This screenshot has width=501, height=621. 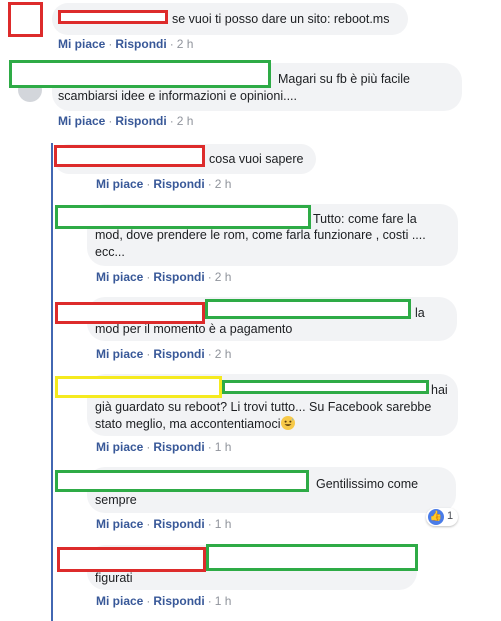 What do you see at coordinates (256, 159) in the screenshot?
I see `reply-text: cosa vuoi sapere` at bounding box center [256, 159].